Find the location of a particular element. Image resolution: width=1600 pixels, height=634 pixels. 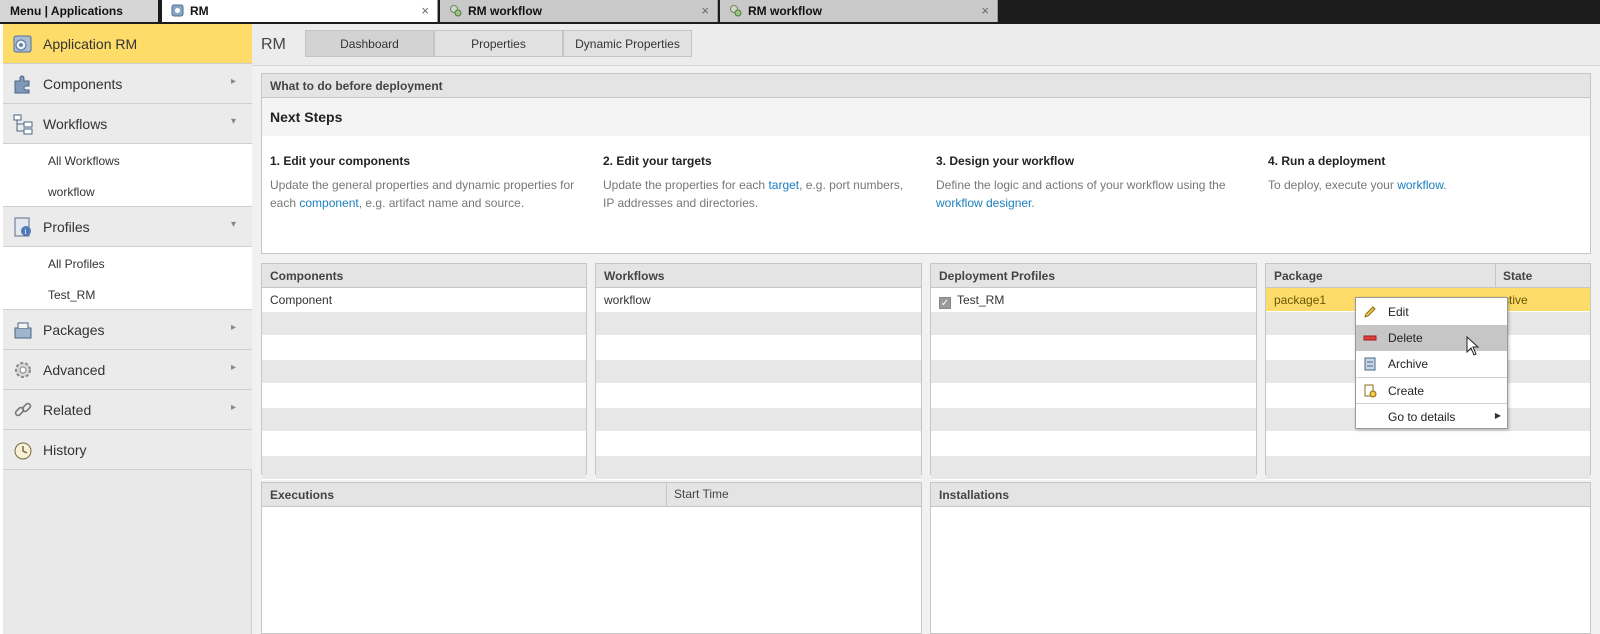

checkbox: ✓ is located at coordinates (945, 303).